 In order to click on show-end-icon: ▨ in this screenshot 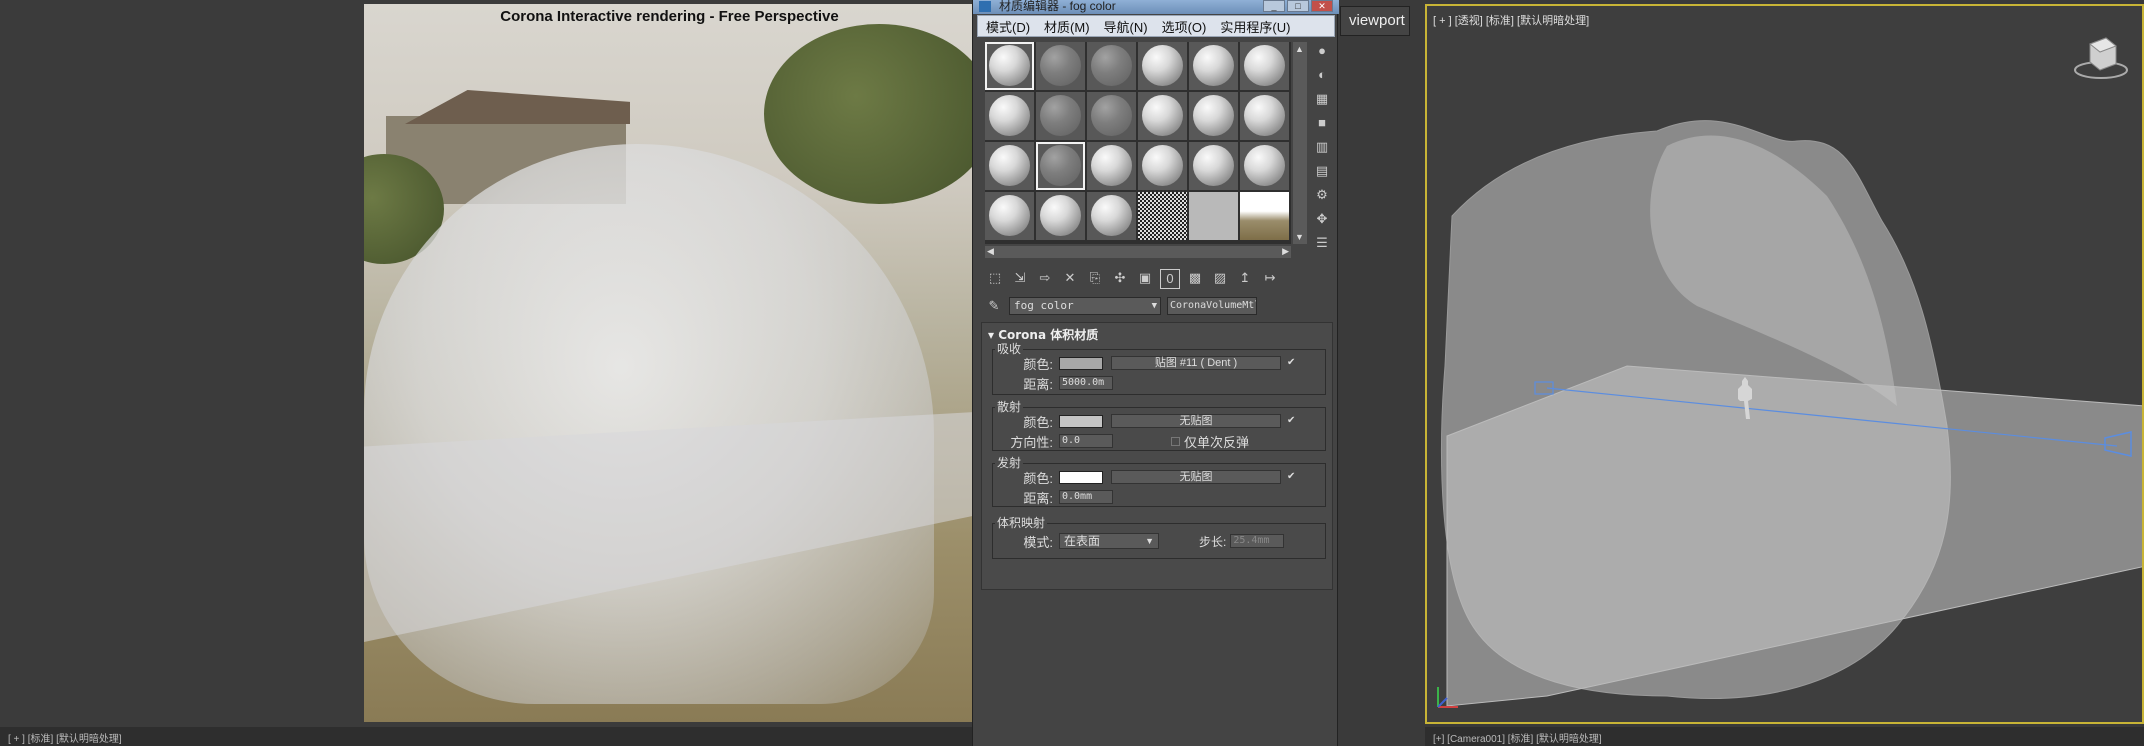, I will do `click(1220, 279)`.